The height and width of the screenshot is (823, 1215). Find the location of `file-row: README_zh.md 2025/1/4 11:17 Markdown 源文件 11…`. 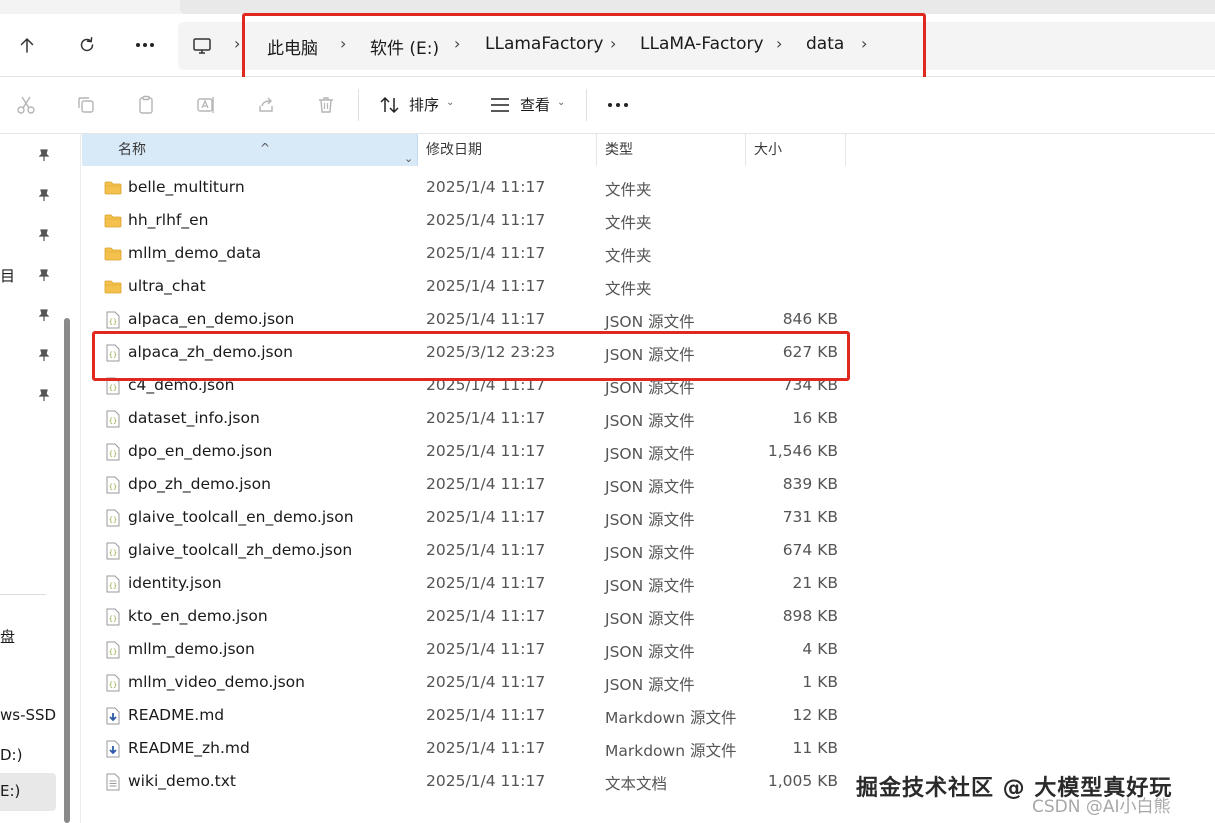

file-row: README_zh.md 2025/1/4 11:17 Markdown 源文件 11… is located at coordinates (464, 748).